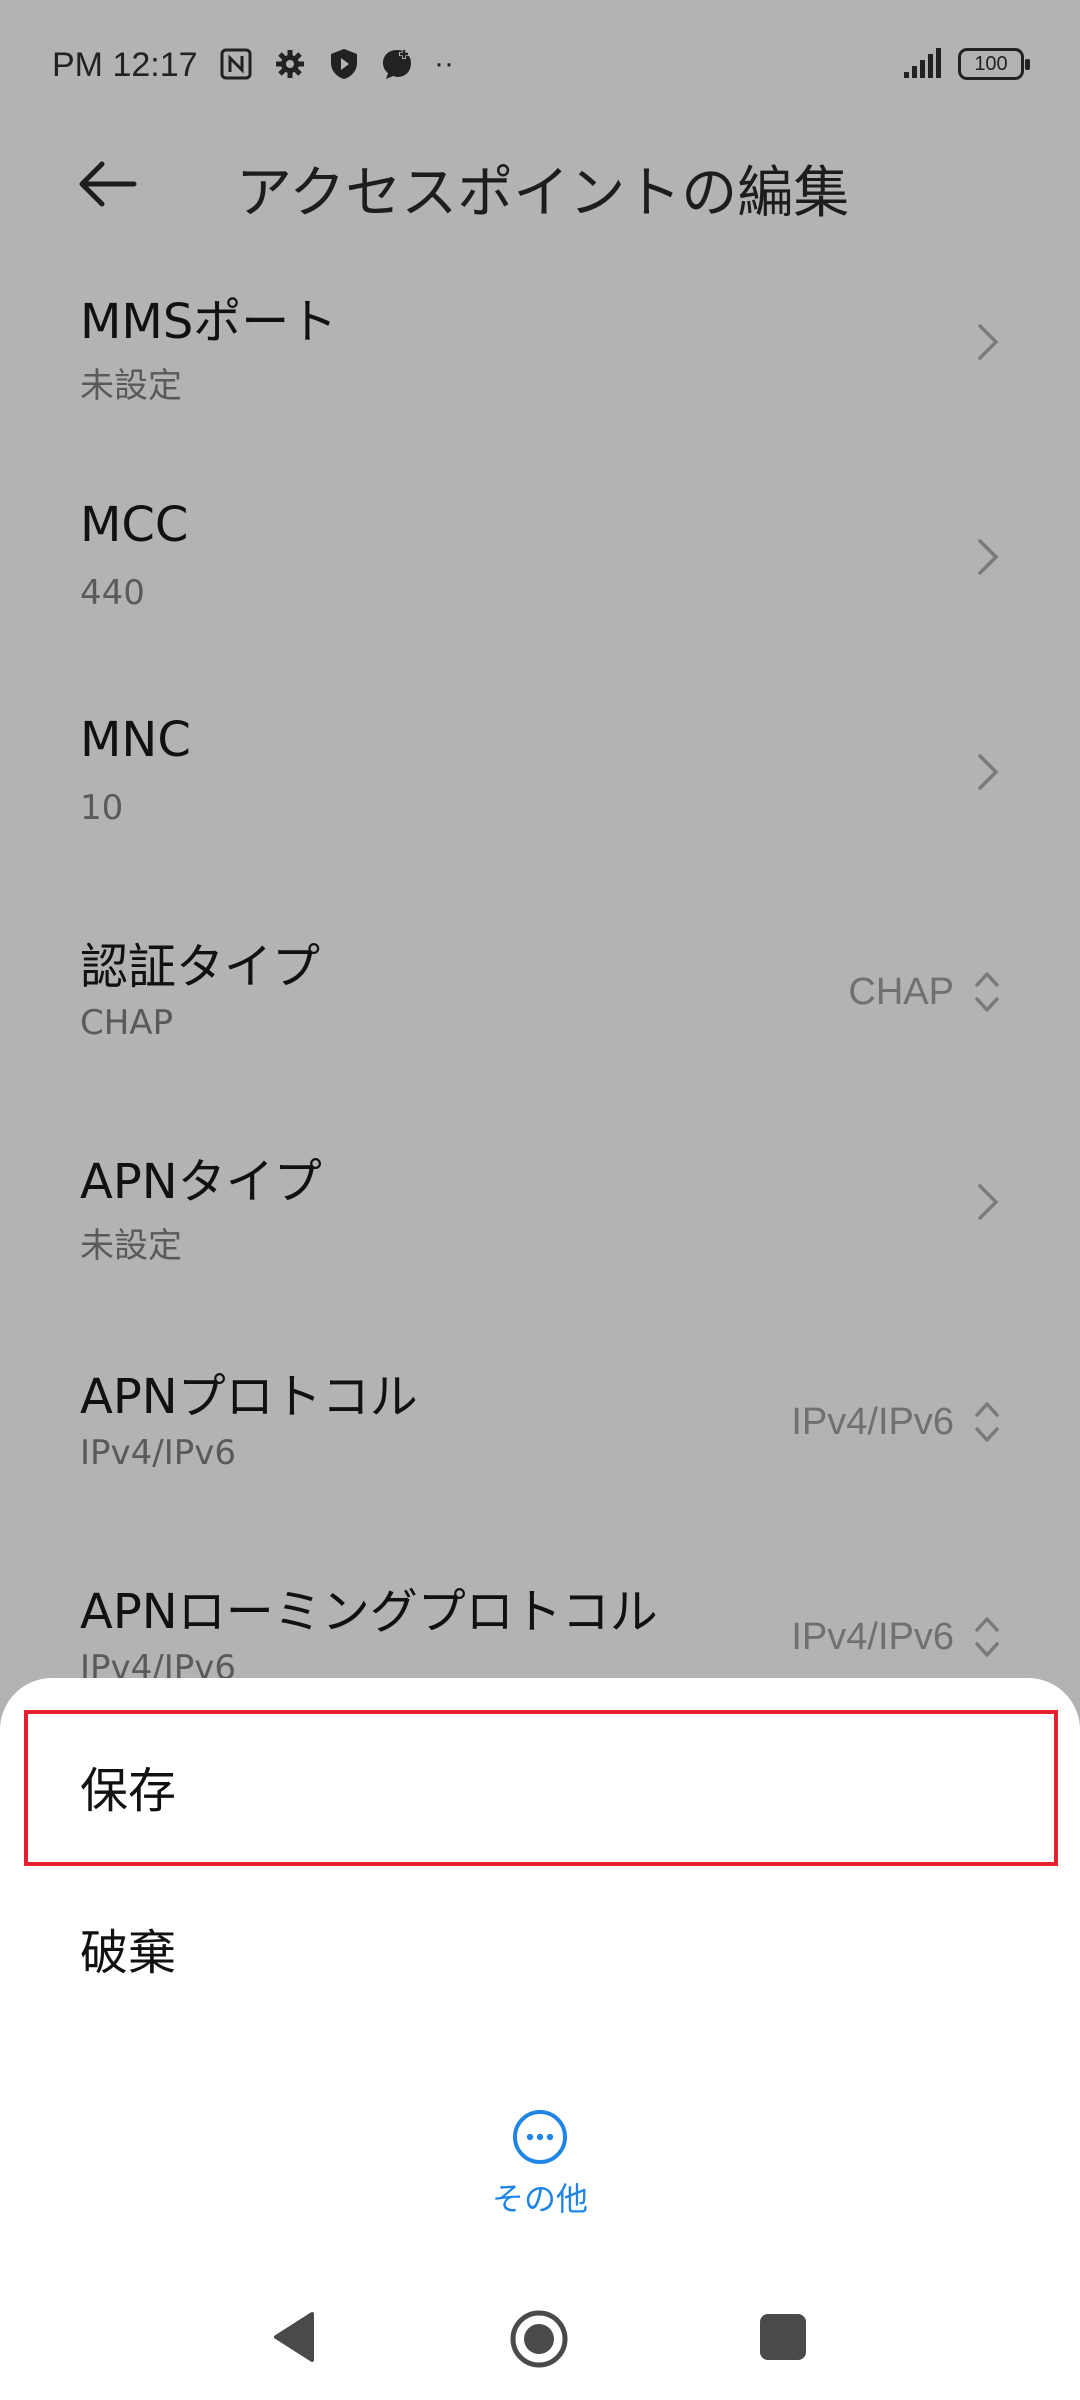 The width and height of the screenshot is (1080, 2400). Describe the element at coordinates (294, 2337) in the screenshot. I see `nav-back-icon` at that location.